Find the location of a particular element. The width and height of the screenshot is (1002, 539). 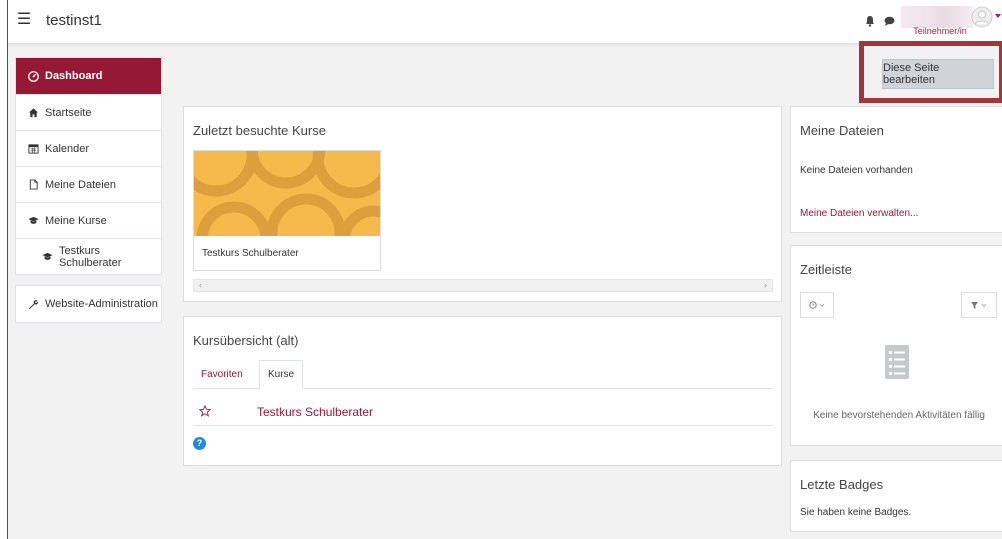

scroll-left-icon: ‹ is located at coordinates (200, 285).